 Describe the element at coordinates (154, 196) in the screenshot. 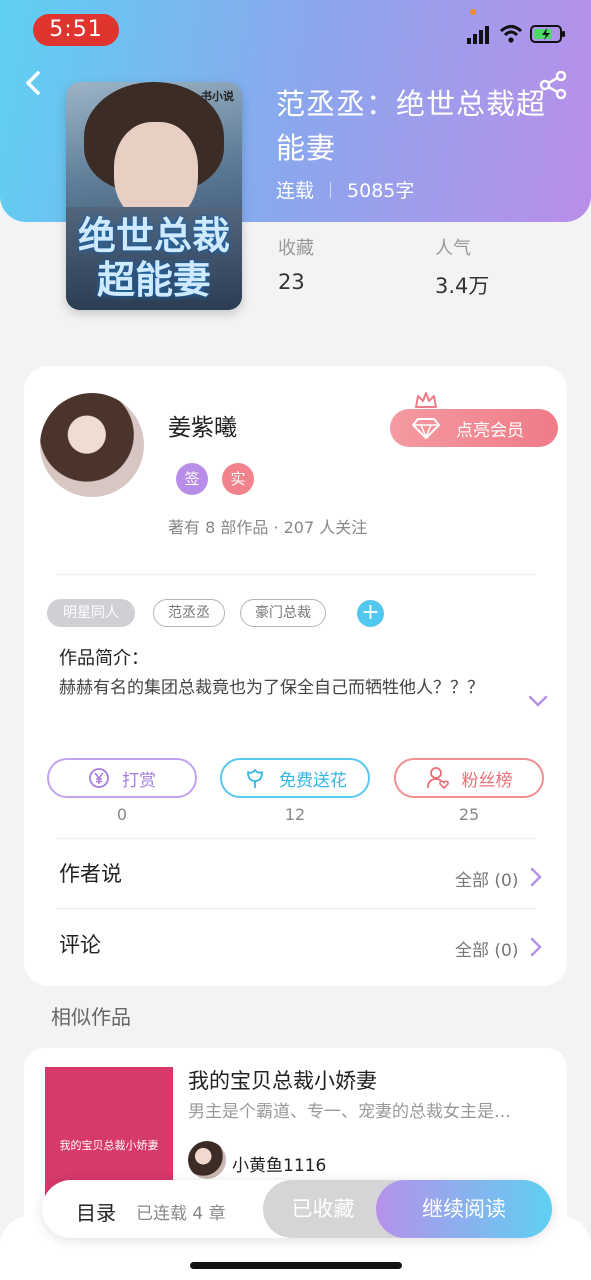

I see `book-cover: 书小说 绝世总裁超能妻` at that location.